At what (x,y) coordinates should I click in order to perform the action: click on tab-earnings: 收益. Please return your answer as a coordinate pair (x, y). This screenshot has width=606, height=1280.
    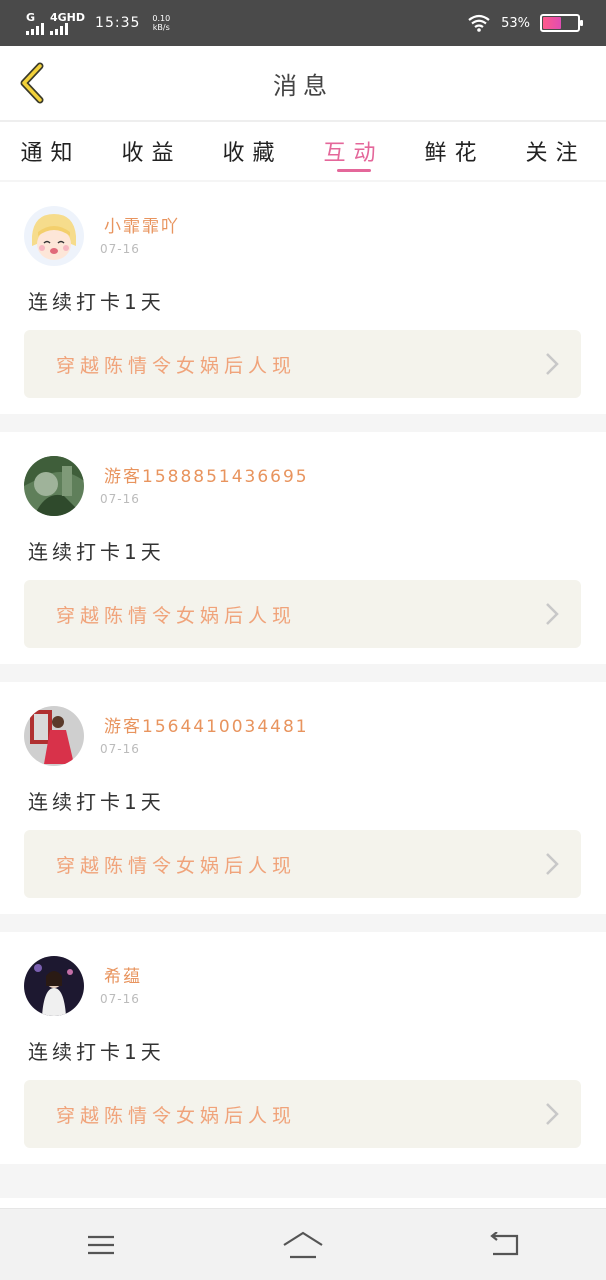
    Looking at the image, I should click on (151, 151).